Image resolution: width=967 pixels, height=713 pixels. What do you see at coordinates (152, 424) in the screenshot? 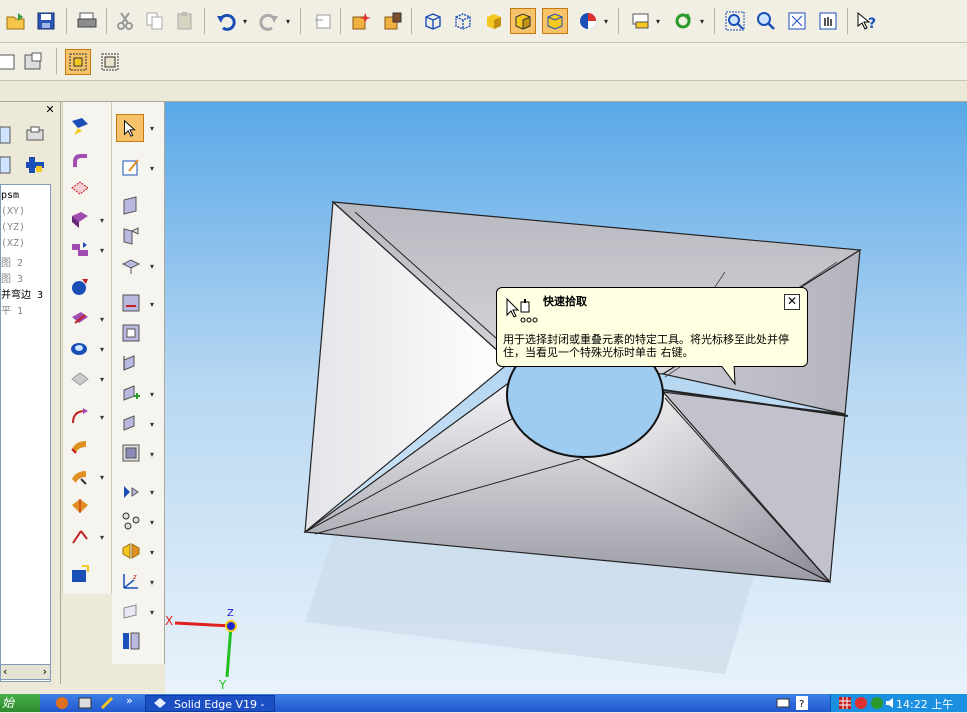
I see `surface-dropdown-icon: ▾` at bounding box center [152, 424].